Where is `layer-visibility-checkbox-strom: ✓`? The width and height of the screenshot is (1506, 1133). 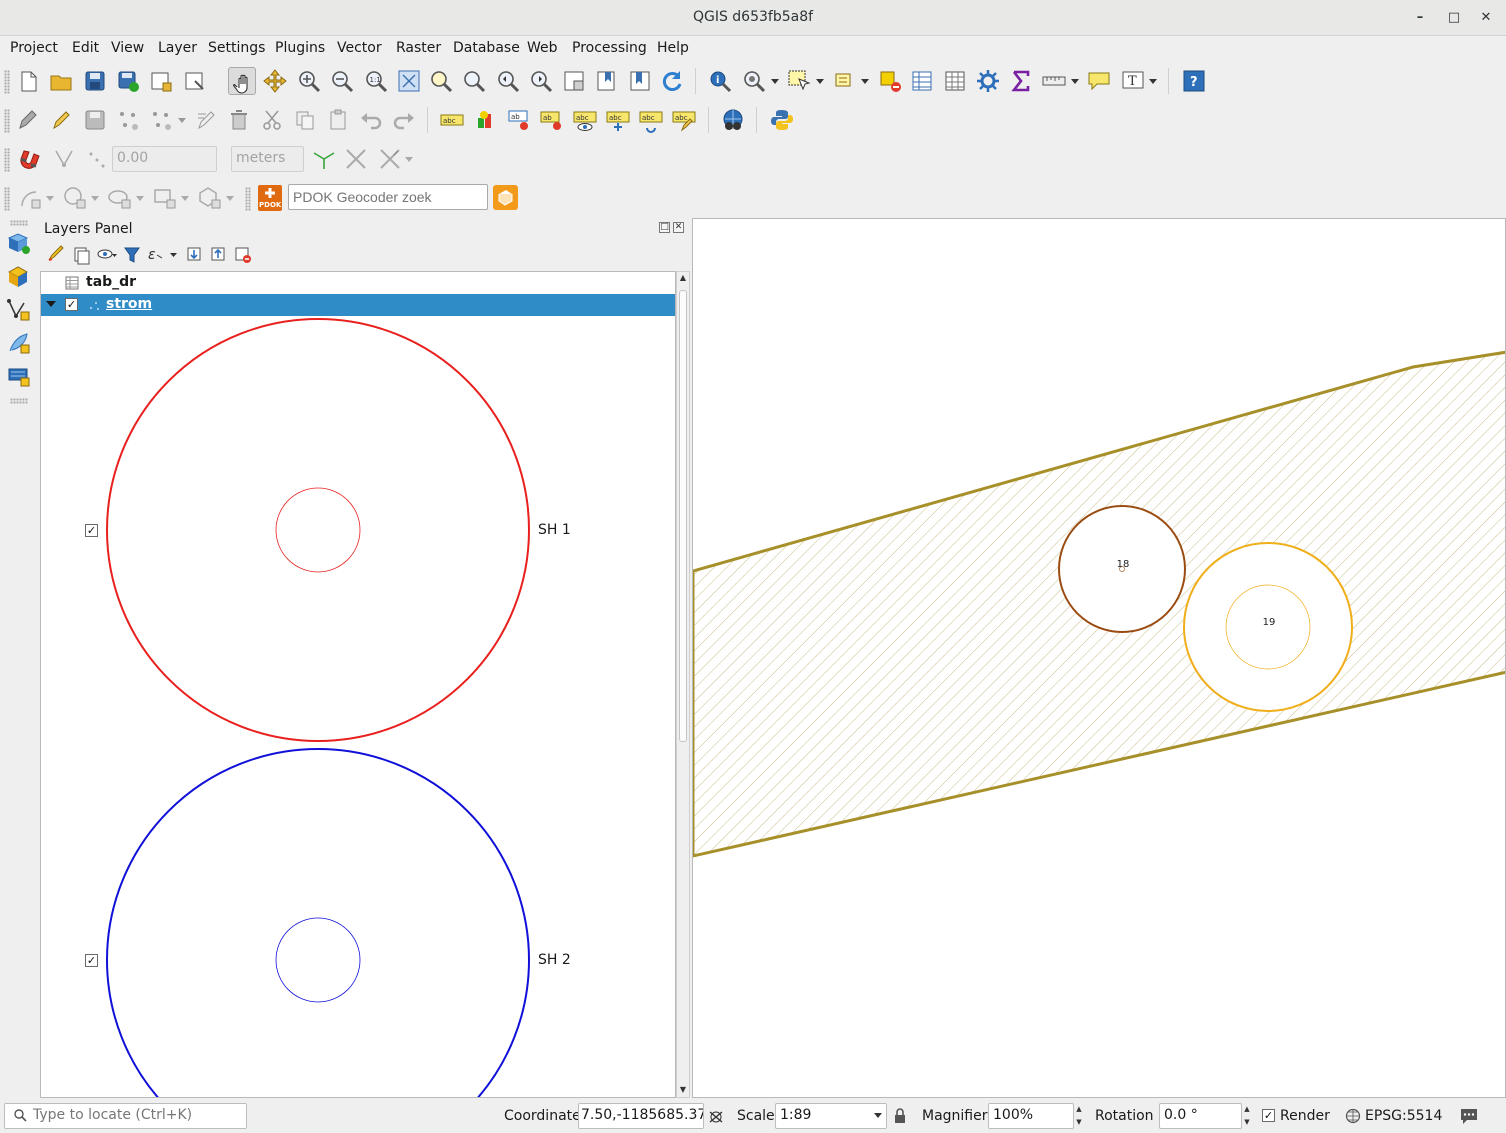 layer-visibility-checkbox-strom: ✓ is located at coordinates (71, 304).